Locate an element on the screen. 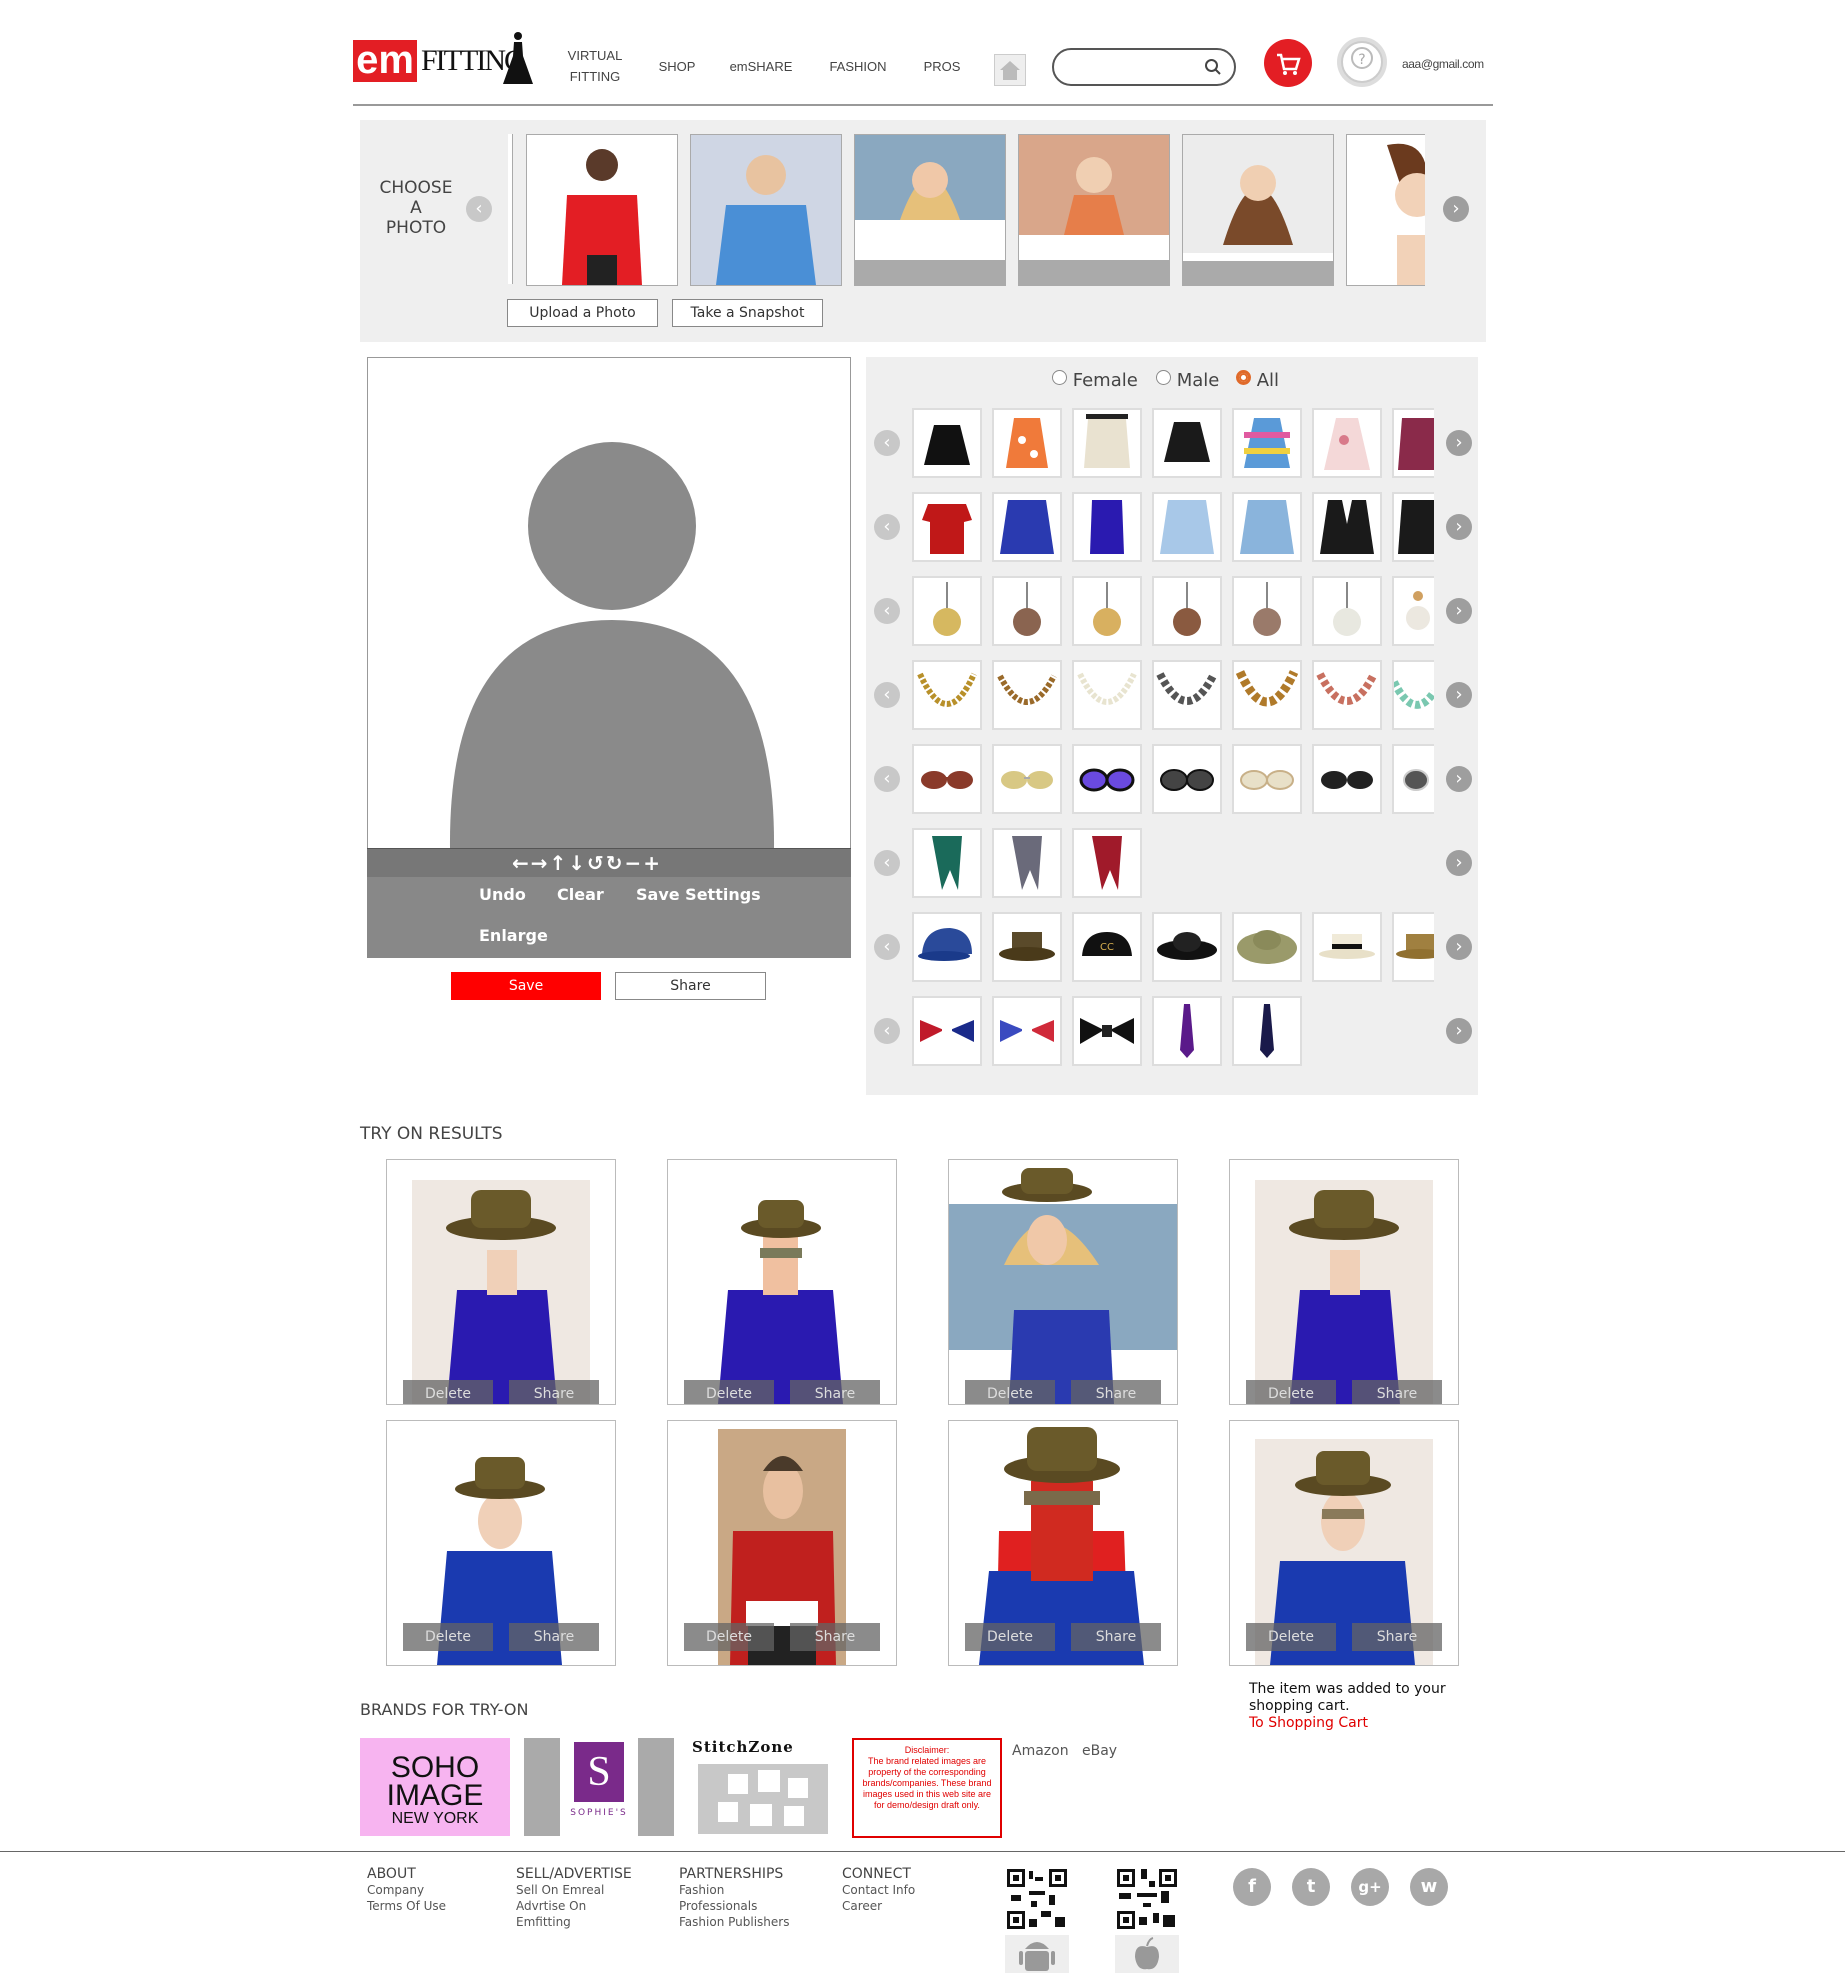 The height and width of the screenshot is (1977, 1845). twitter-icon: t is located at coordinates (1311, 1887).